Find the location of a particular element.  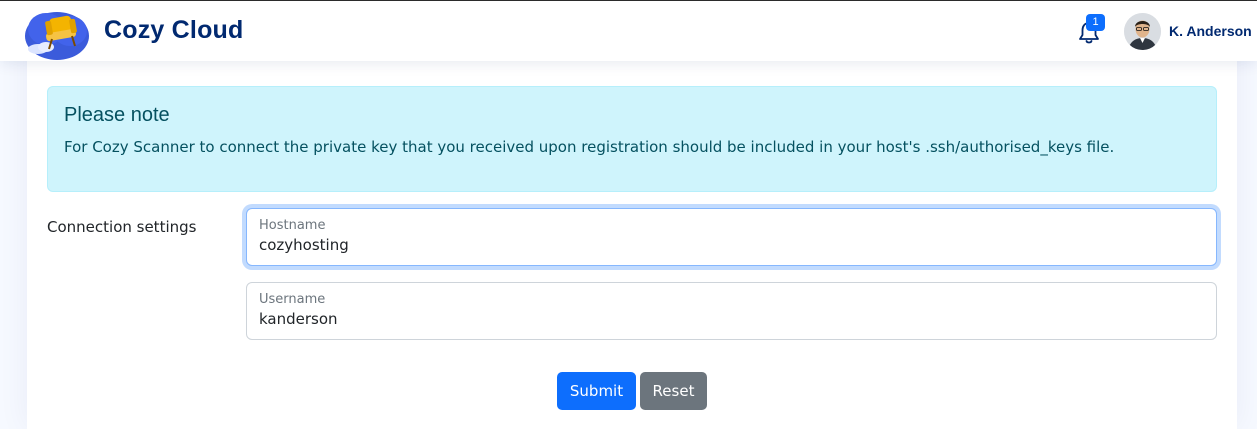

submit-button: Submit is located at coordinates (596, 391).